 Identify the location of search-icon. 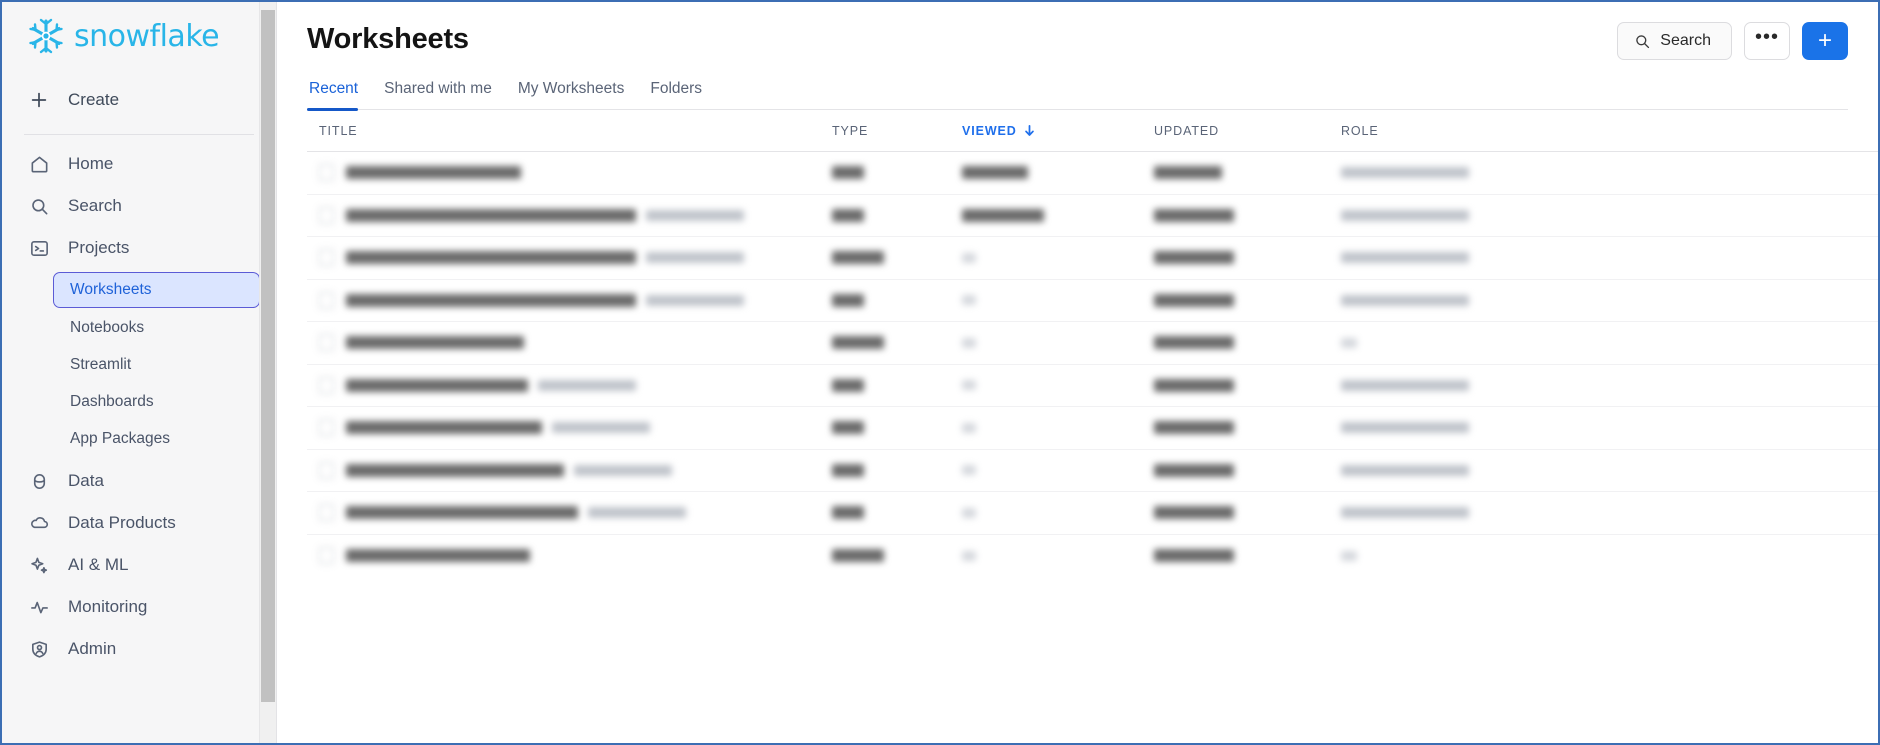
(39, 206).